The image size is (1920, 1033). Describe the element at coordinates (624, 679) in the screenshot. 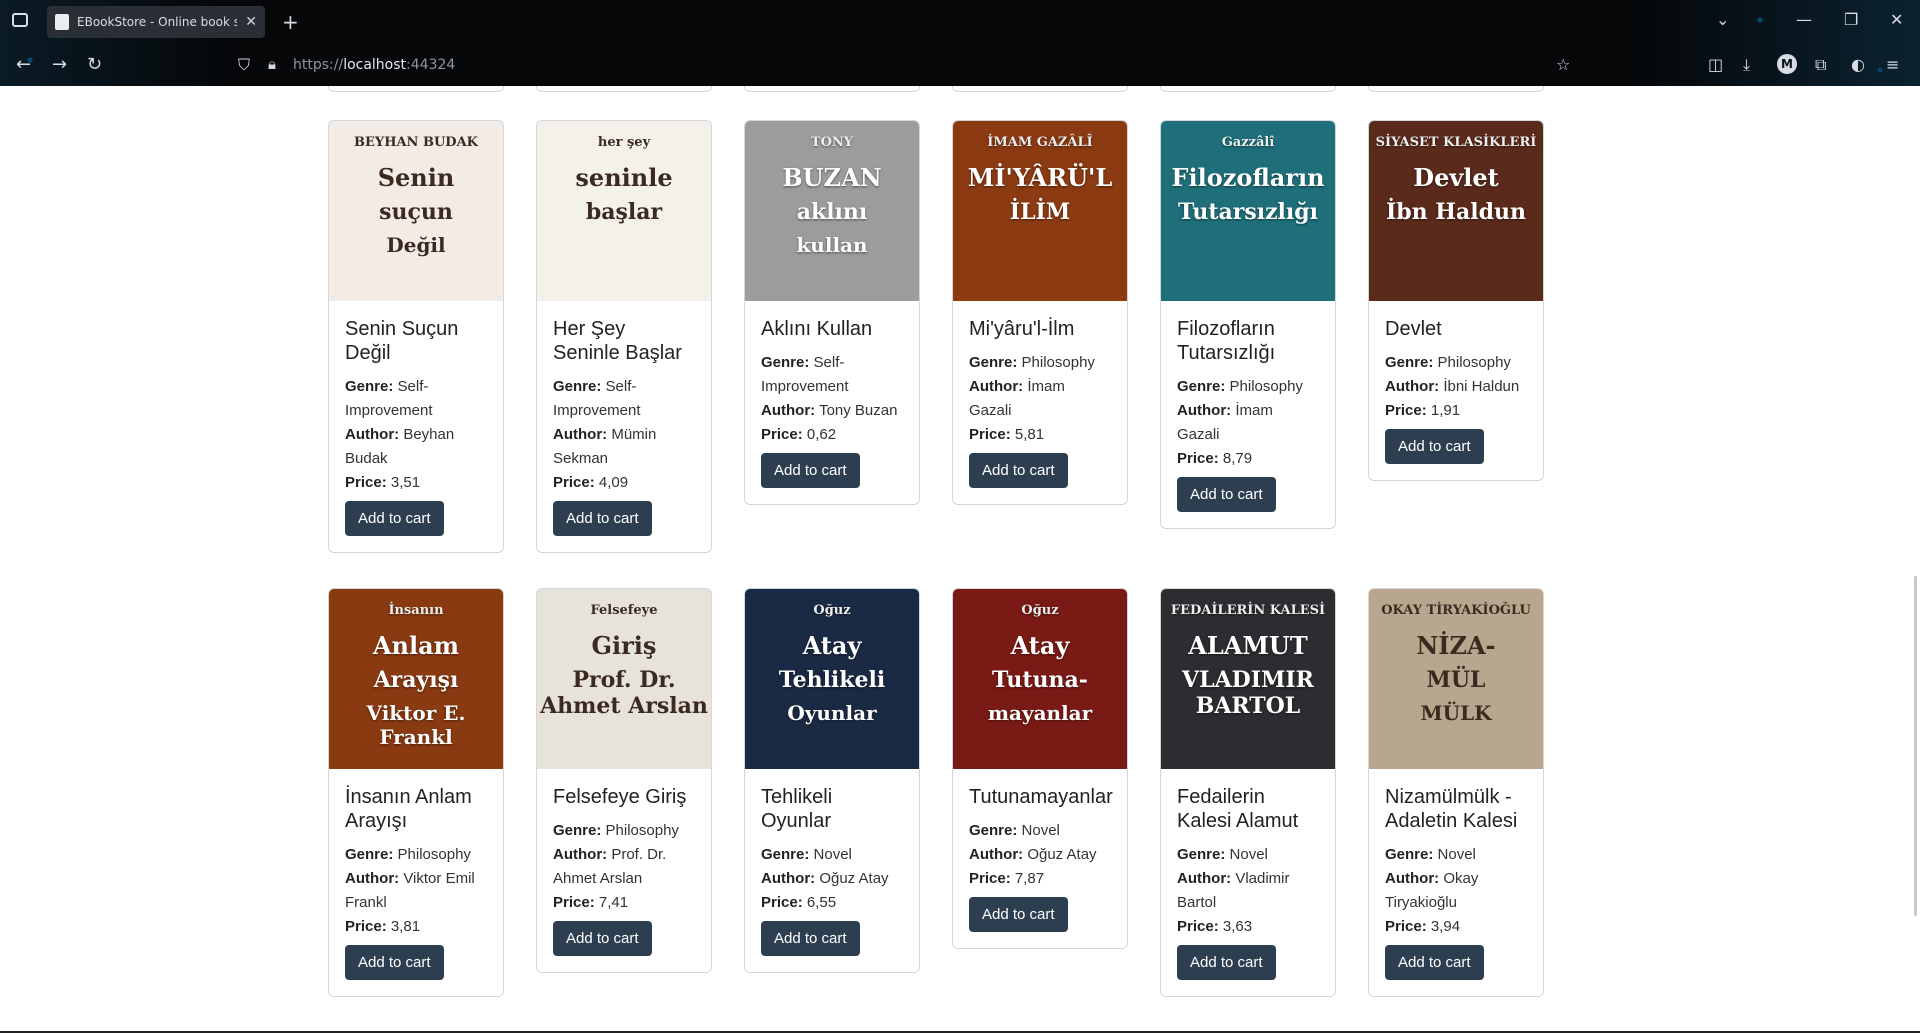

I see `book-cover-image: Felsefeye Giriş Prof. Dr. Ahmet Arslan` at that location.